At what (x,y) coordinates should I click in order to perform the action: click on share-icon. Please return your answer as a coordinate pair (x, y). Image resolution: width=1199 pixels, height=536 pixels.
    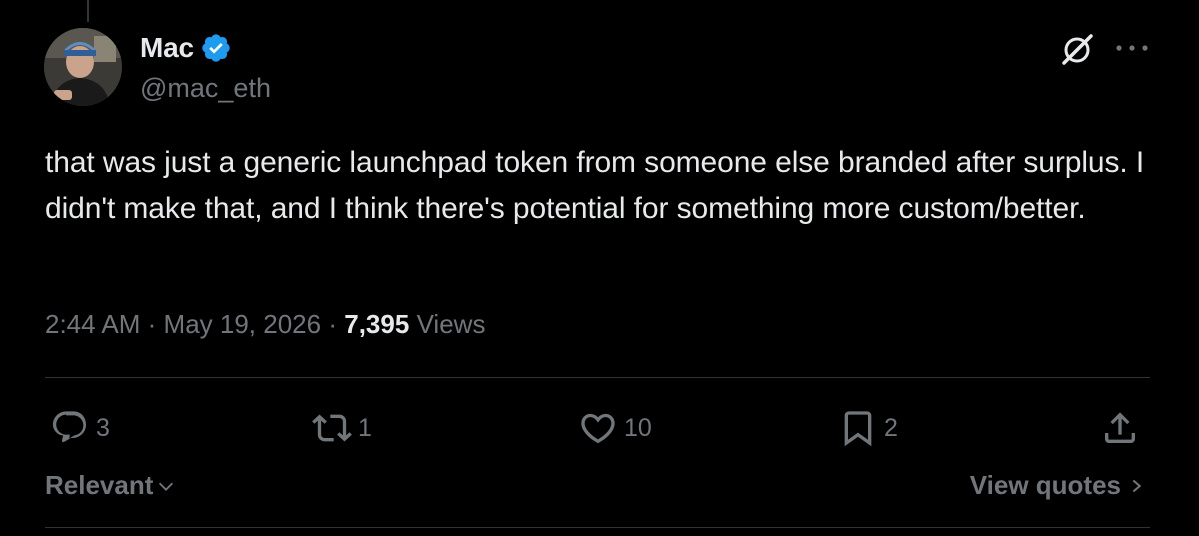
    Looking at the image, I should click on (1120, 427).